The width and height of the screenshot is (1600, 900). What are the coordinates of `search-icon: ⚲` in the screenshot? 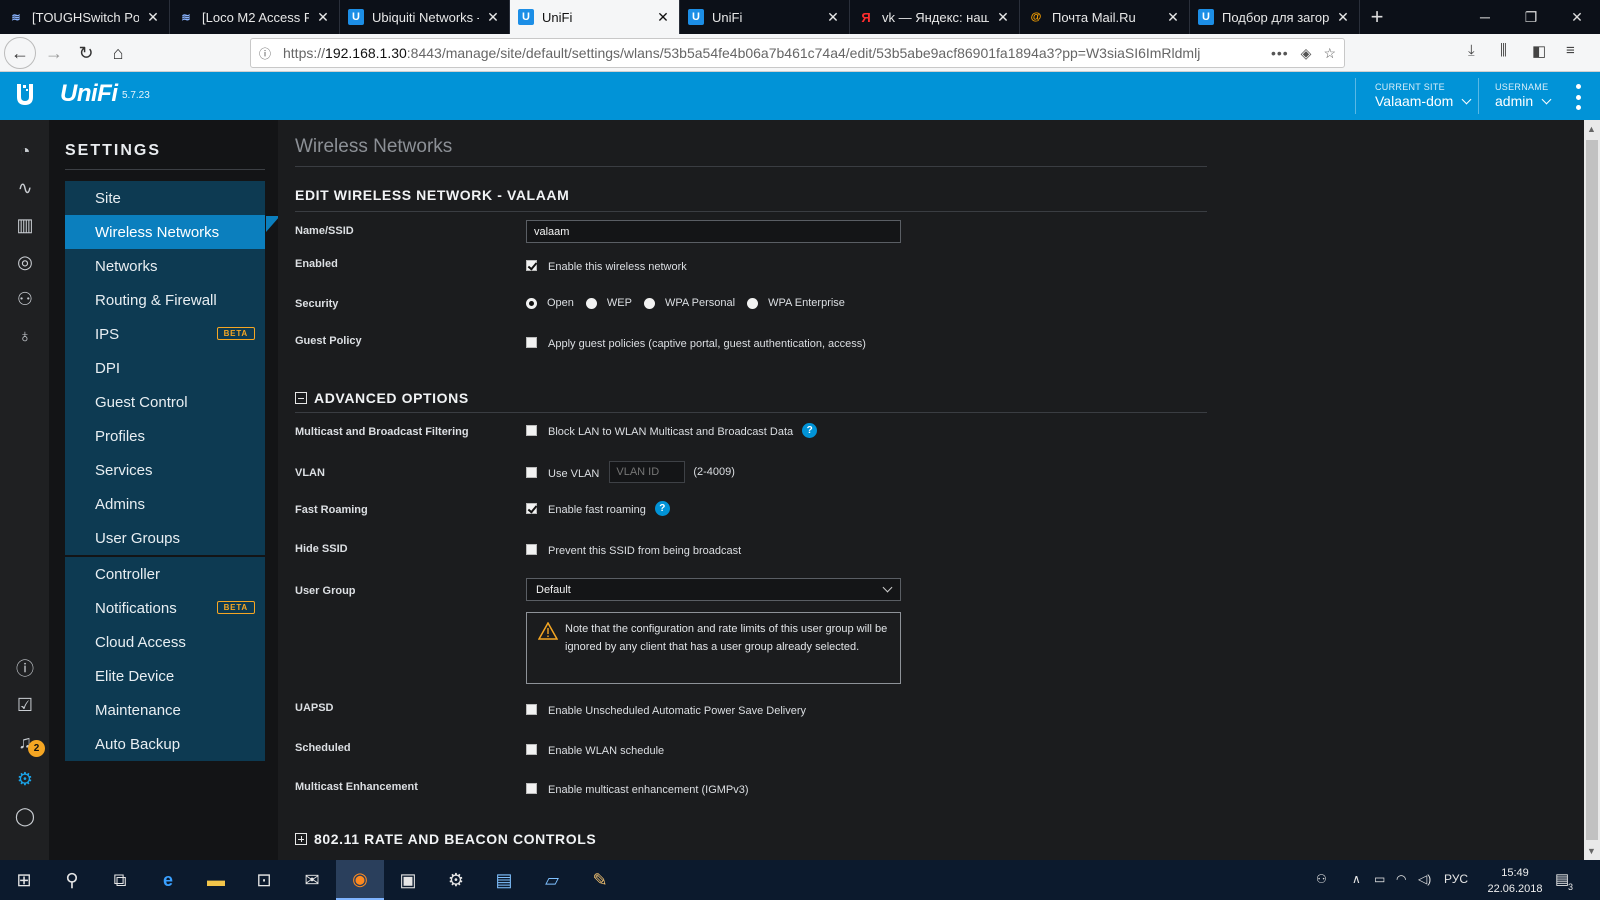 It's located at (72, 880).